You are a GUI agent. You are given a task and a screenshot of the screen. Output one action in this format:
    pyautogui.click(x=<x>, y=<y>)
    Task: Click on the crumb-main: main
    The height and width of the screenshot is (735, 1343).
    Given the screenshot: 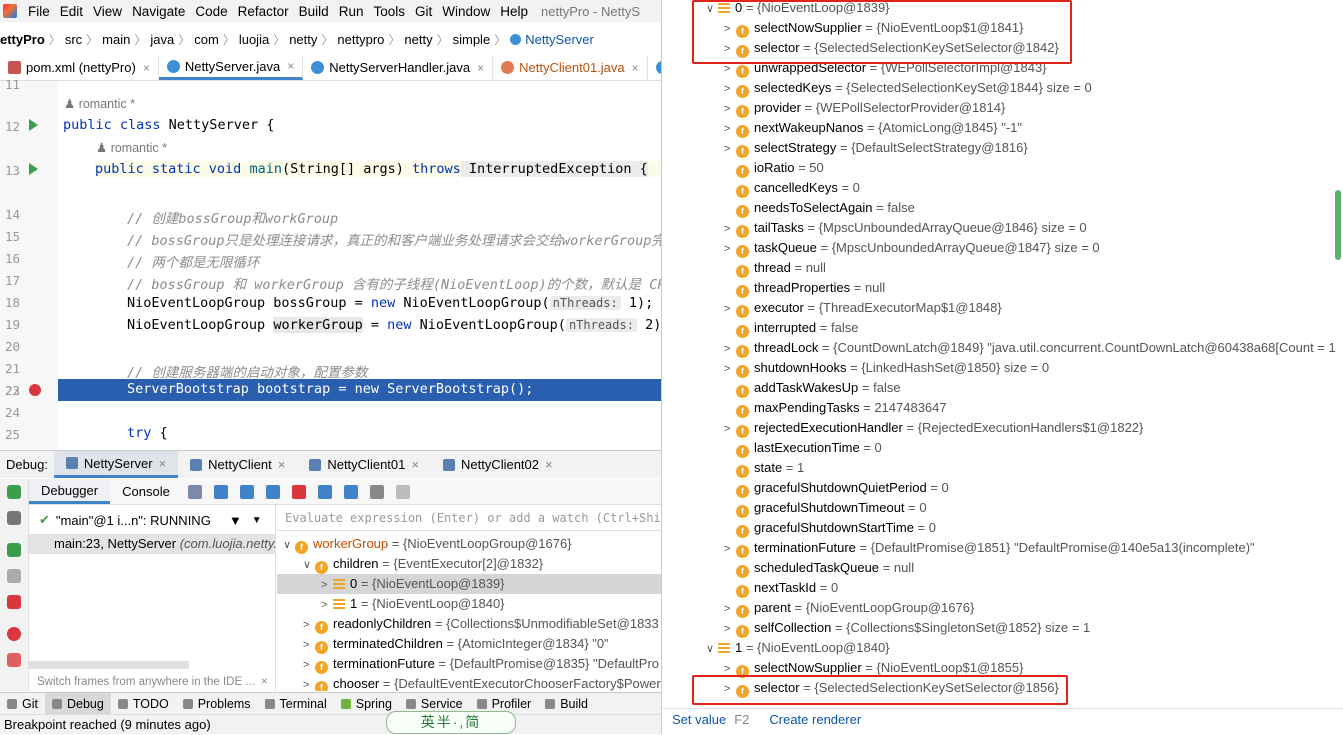 What is the action you would take?
    pyautogui.click(x=116, y=39)
    